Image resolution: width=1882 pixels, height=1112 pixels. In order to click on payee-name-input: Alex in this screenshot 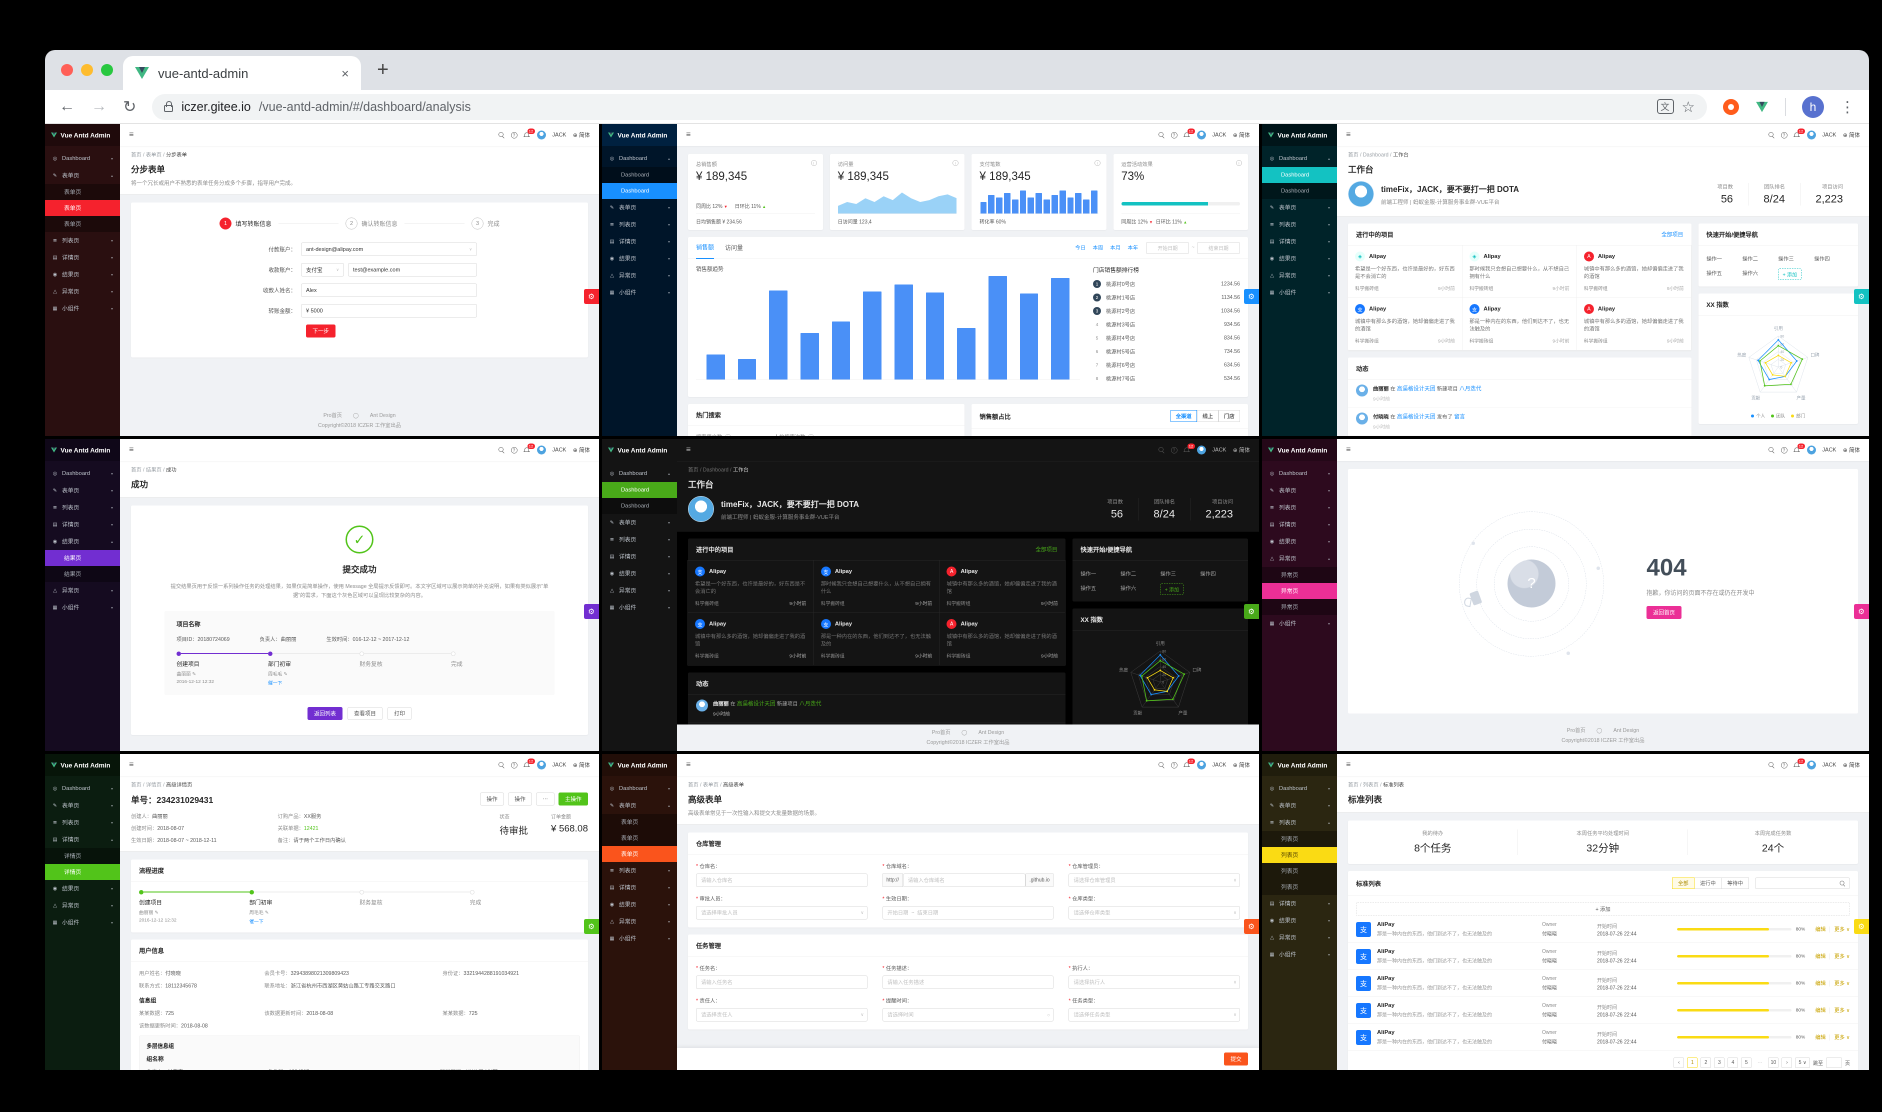, I will do `click(389, 290)`.